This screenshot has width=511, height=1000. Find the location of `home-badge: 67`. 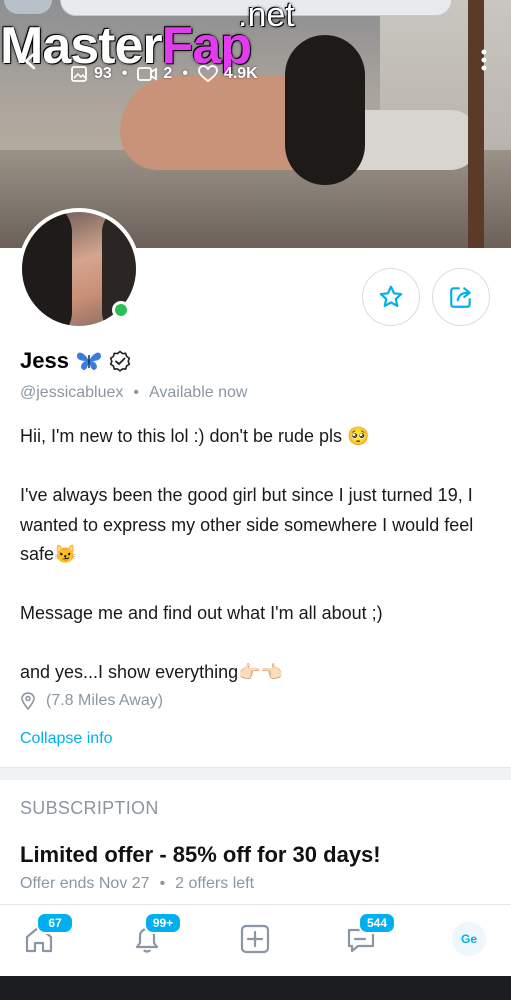

home-badge: 67 is located at coordinates (55, 923).